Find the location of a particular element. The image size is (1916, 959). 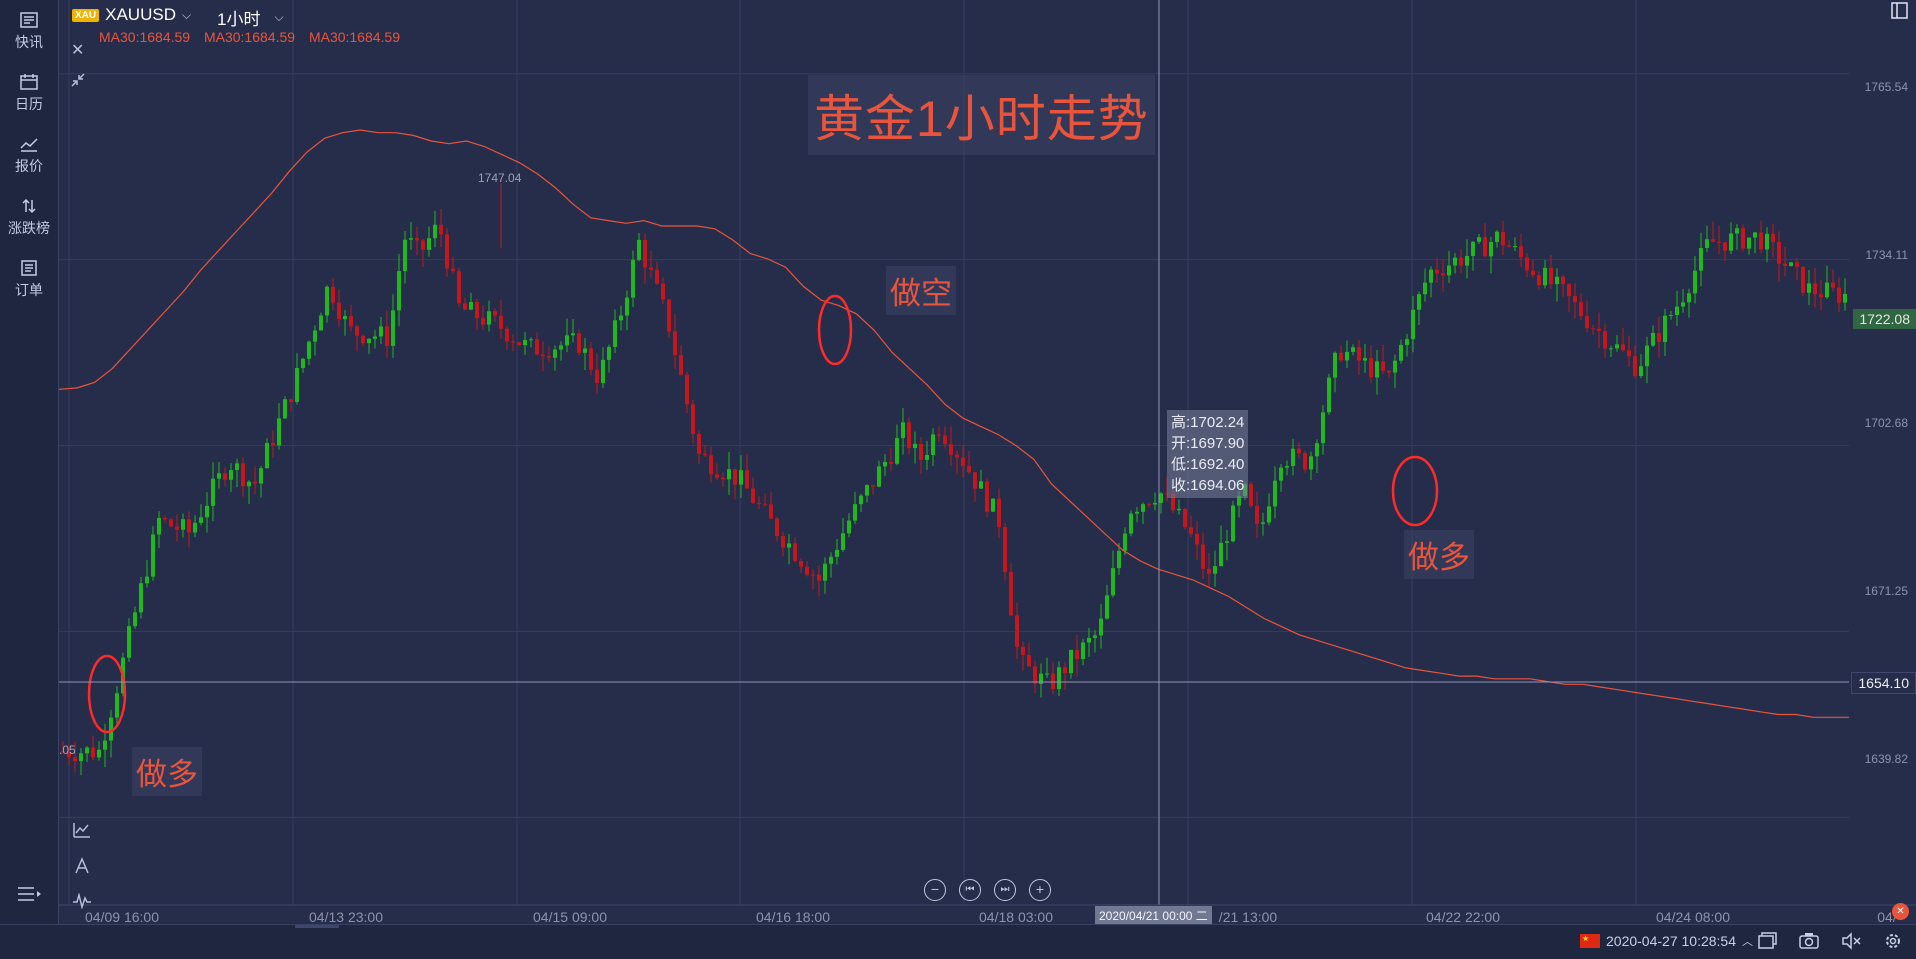

mute-icon is located at coordinates (1851, 943).